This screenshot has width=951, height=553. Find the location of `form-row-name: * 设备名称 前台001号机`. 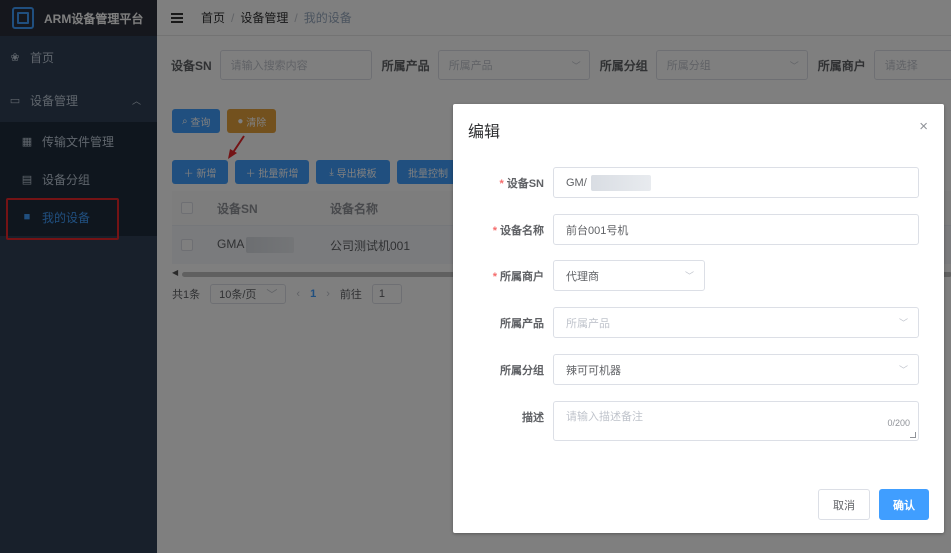

form-row-name: * 设备名称 前台001号机 is located at coordinates (698, 229).